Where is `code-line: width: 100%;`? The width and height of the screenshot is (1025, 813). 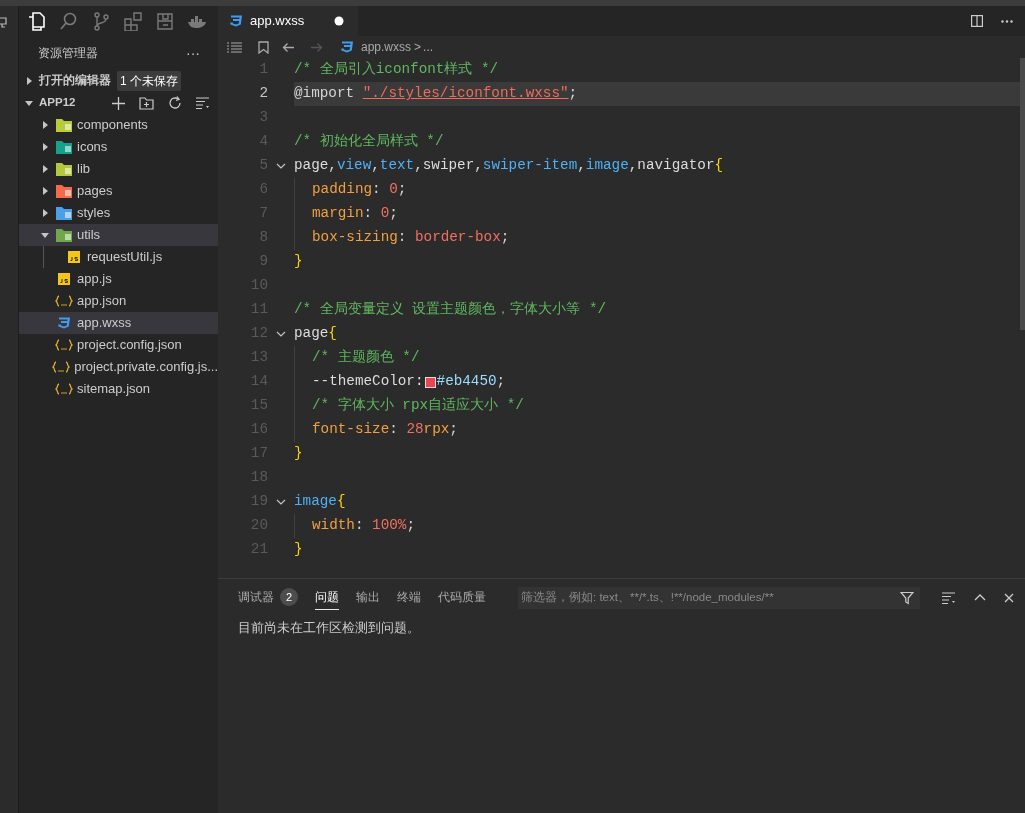 code-line: width: 100%; is located at coordinates (363, 526).